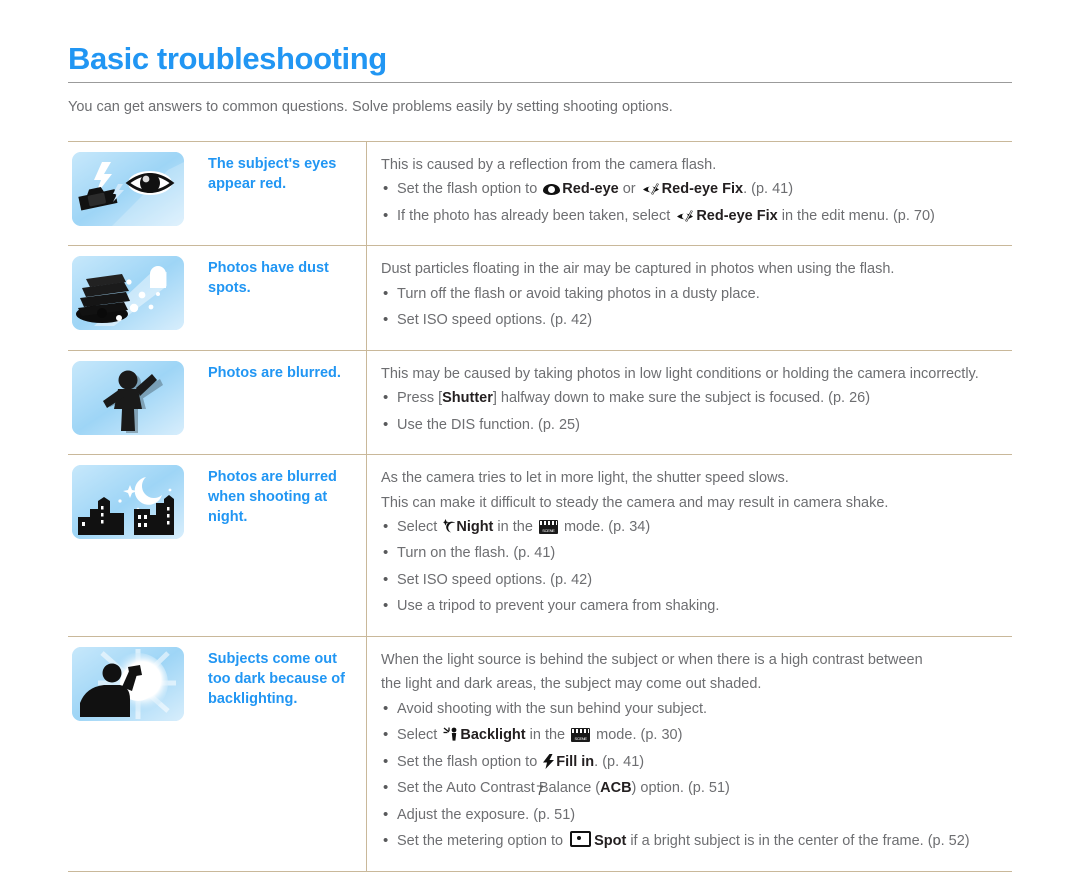 The image size is (1080, 872). I want to click on spot-metering-icon, so click(581, 839).